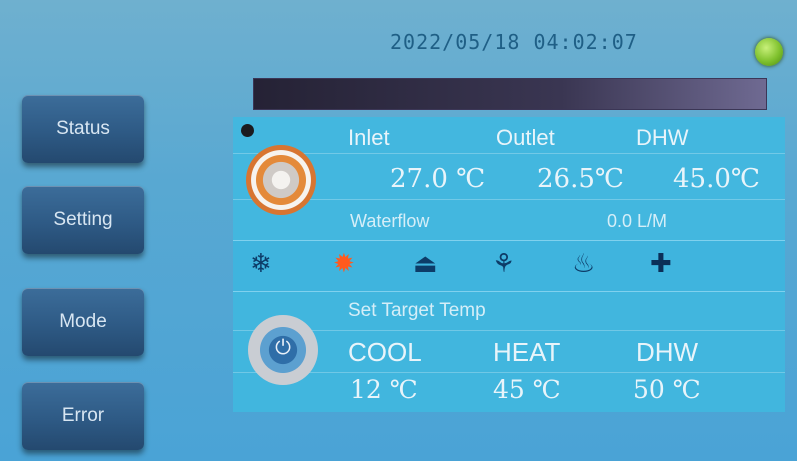  I want to click on shower-icon: ⏏, so click(425, 263).